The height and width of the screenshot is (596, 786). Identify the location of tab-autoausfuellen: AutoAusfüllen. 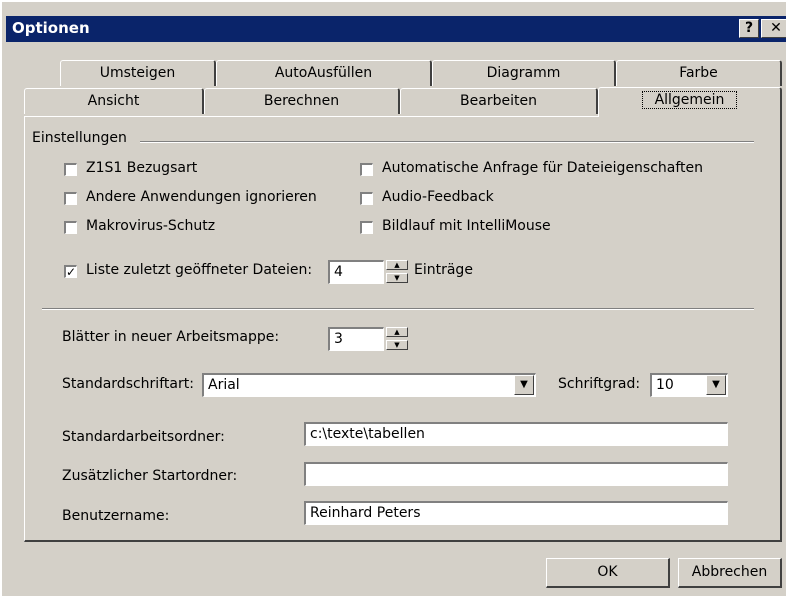
(324, 73).